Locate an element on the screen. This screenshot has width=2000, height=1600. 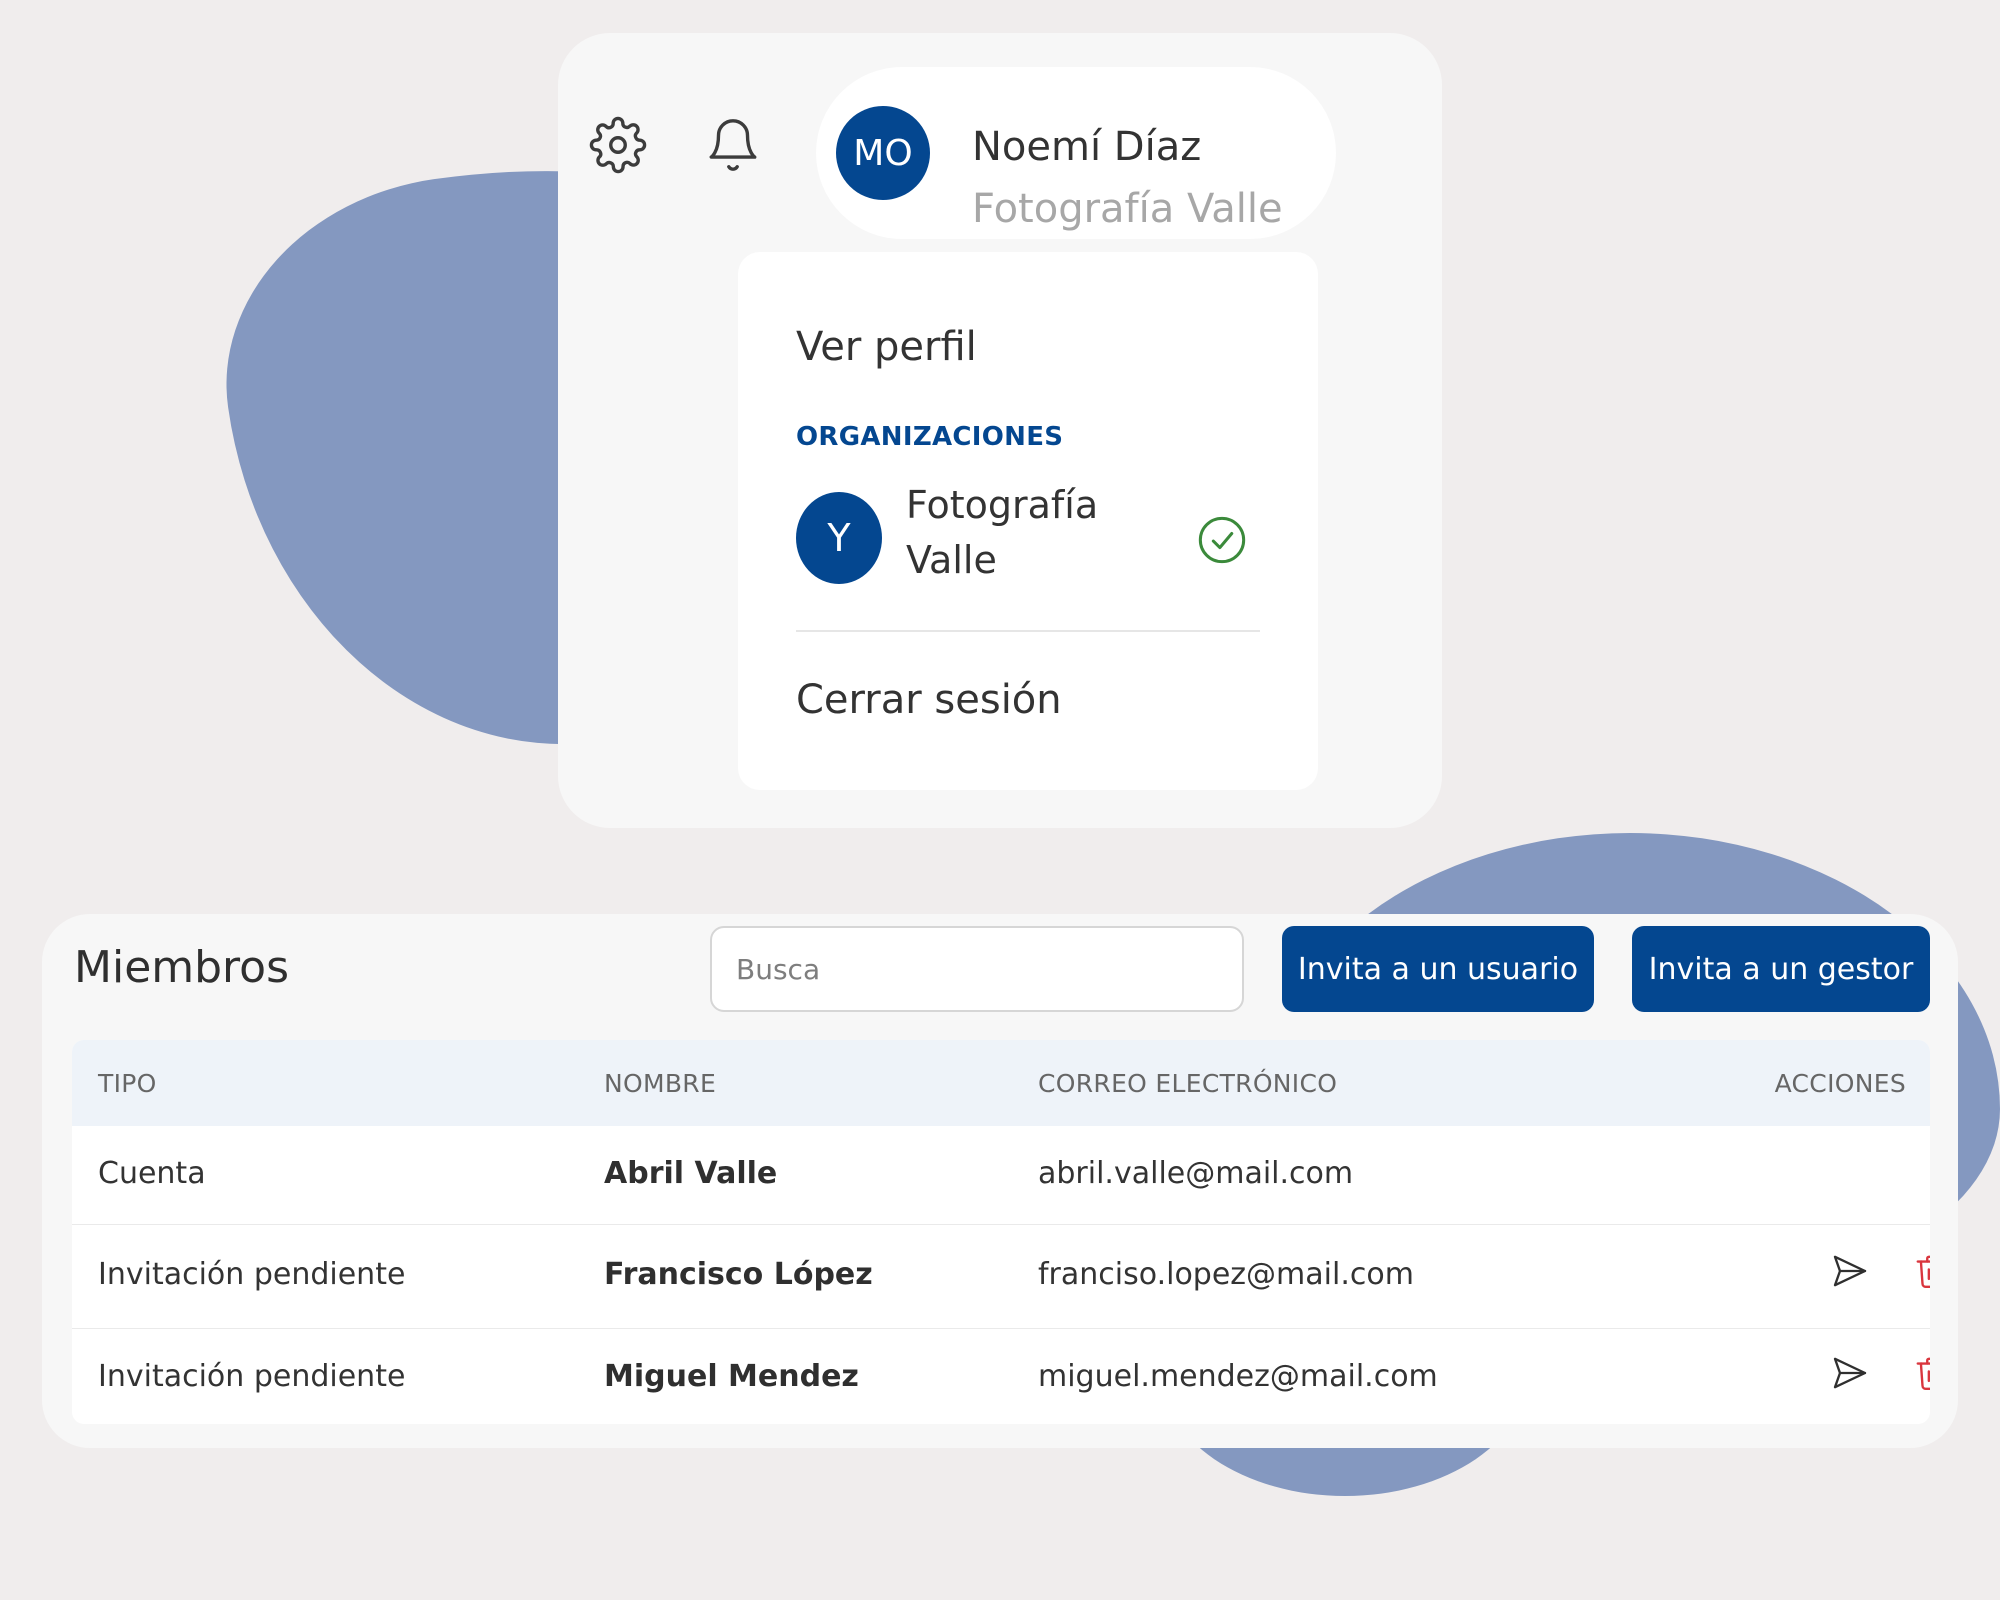
cell-type: Cuenta is located at coordinates (152, 1173).